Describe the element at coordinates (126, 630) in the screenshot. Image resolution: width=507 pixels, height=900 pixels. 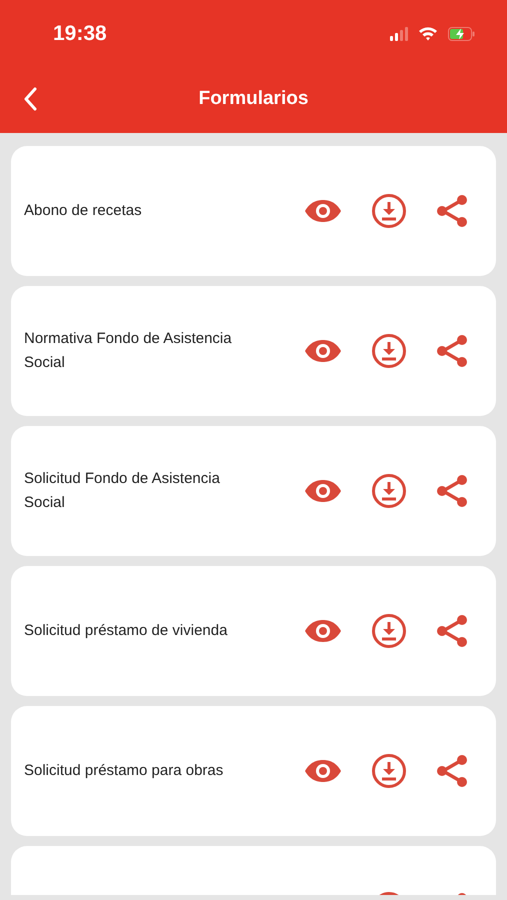
I see `form-title: Solicitud préstamo de vivienda` at that location.